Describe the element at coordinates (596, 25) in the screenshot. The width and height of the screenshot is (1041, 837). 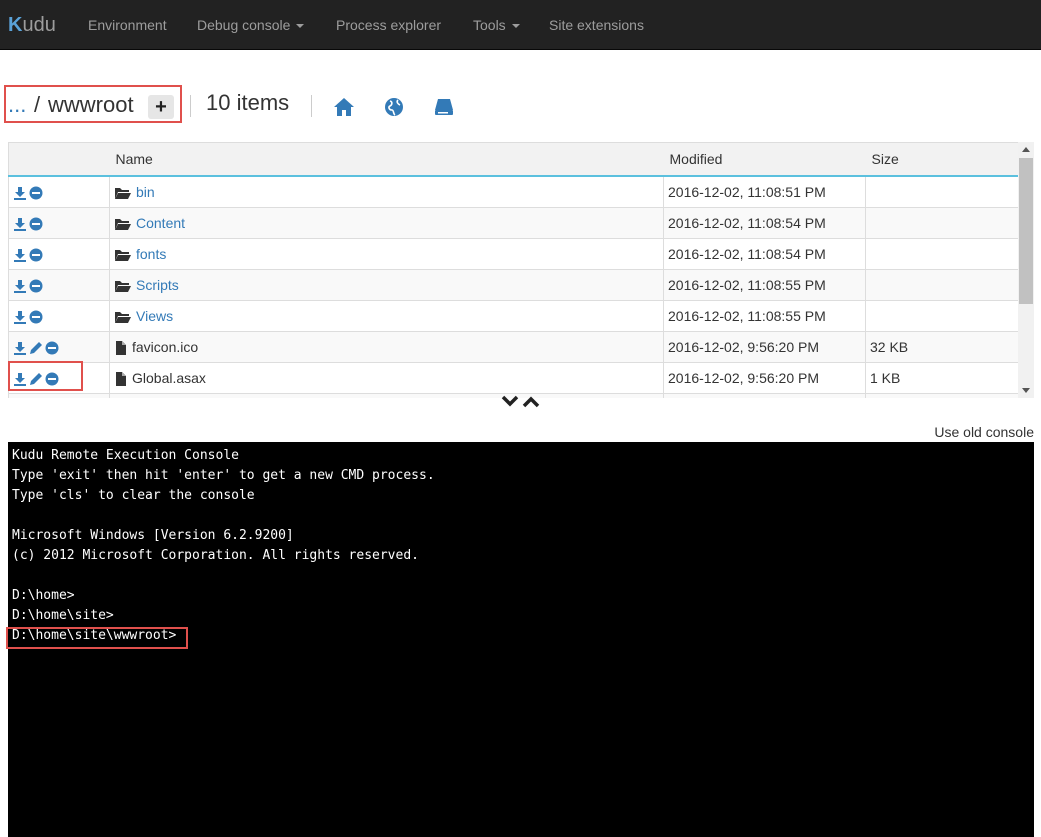
I see `nav-site-extensions: Site extensions` at that location.